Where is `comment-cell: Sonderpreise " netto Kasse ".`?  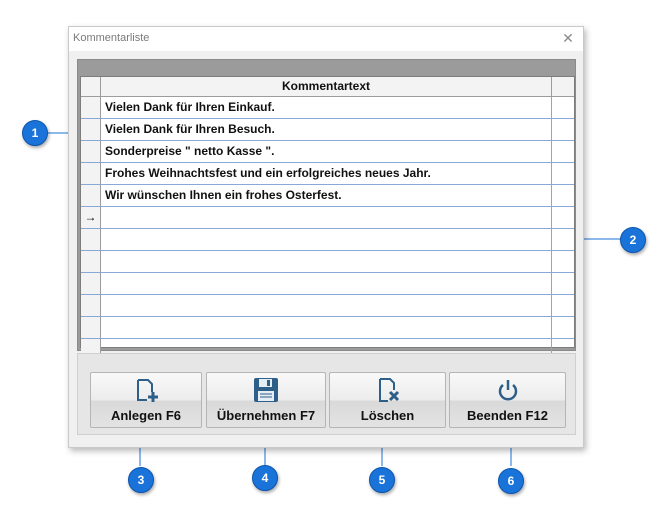
comment-cell: Sonderpreise " netto Kasse ". is located at coordinates (326, 152).